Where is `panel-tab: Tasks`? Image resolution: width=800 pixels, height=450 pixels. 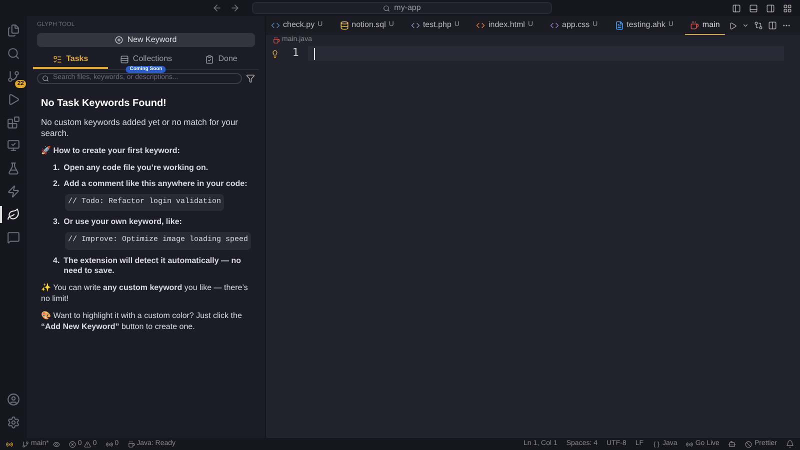 panel-tab: Tasks is located at coordinates (70, 60).